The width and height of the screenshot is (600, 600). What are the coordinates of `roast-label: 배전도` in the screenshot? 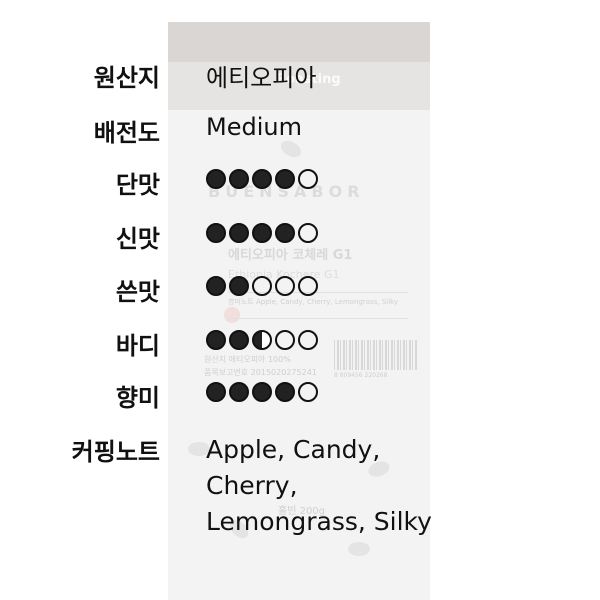 It's located at (126, 133).